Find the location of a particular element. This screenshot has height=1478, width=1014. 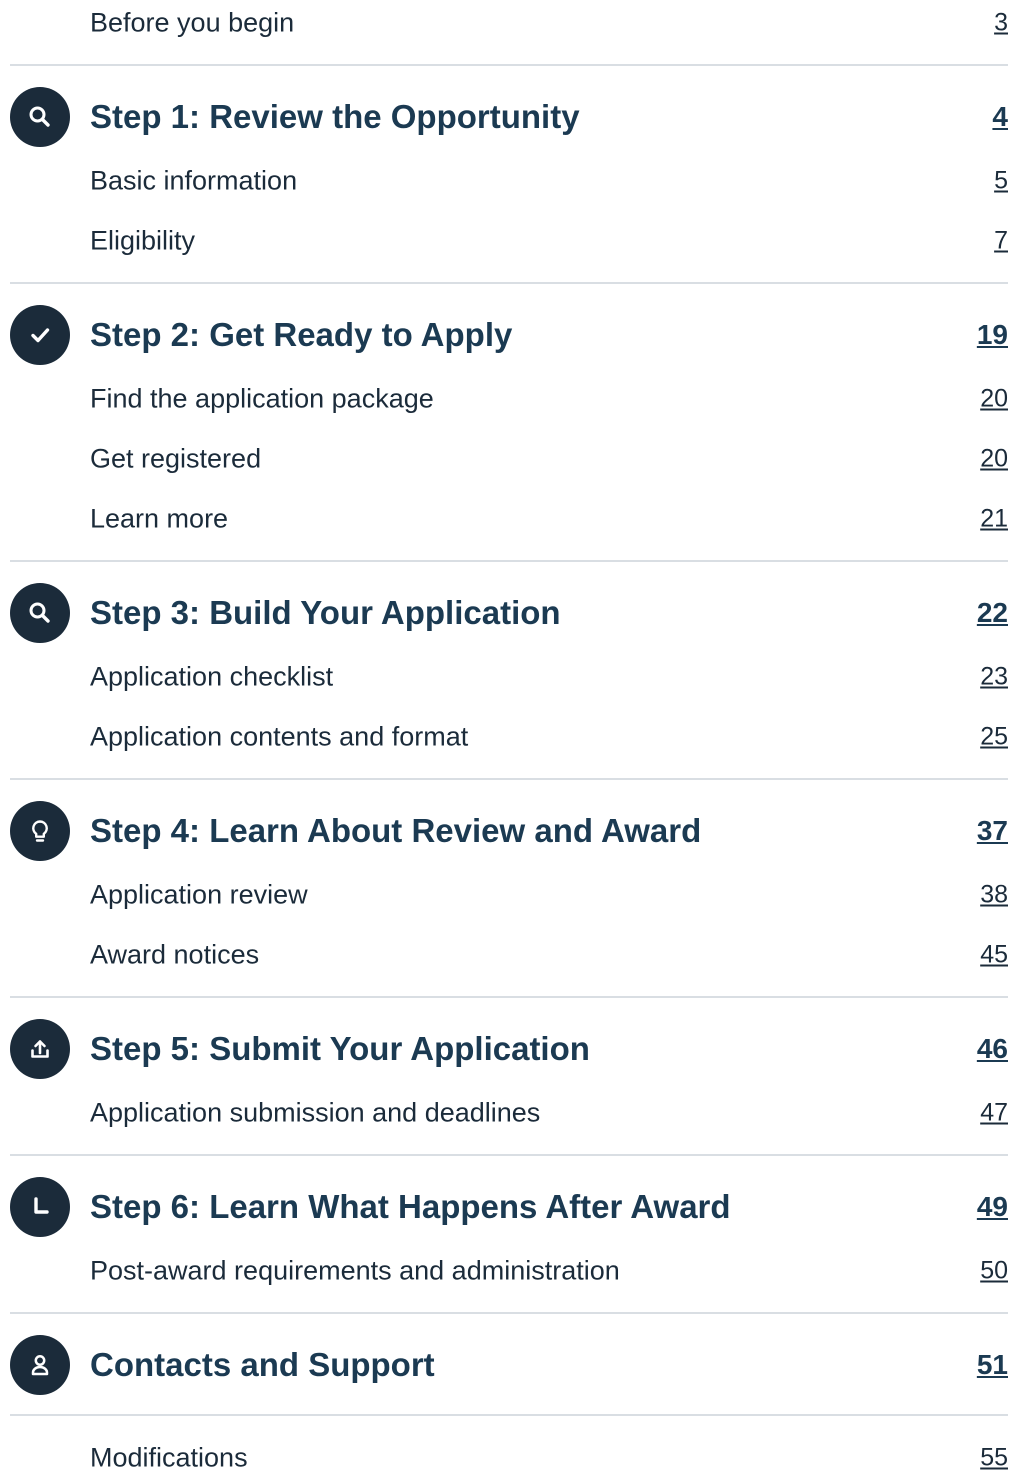

toc-step-title: Step 6: Learn What Happens After Award is located at coordinates (410, 1206).